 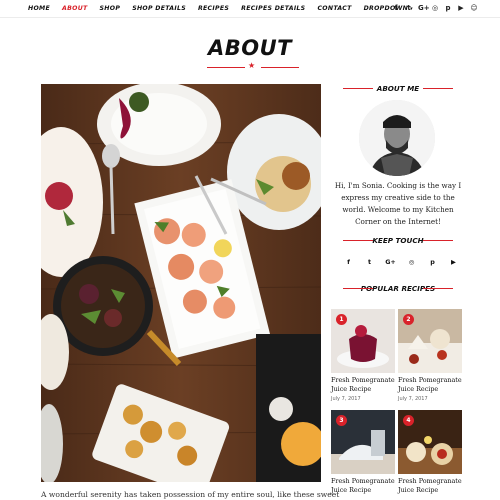 I want to click on recipe-thumbnail: 4, so click(x=430, y=442).